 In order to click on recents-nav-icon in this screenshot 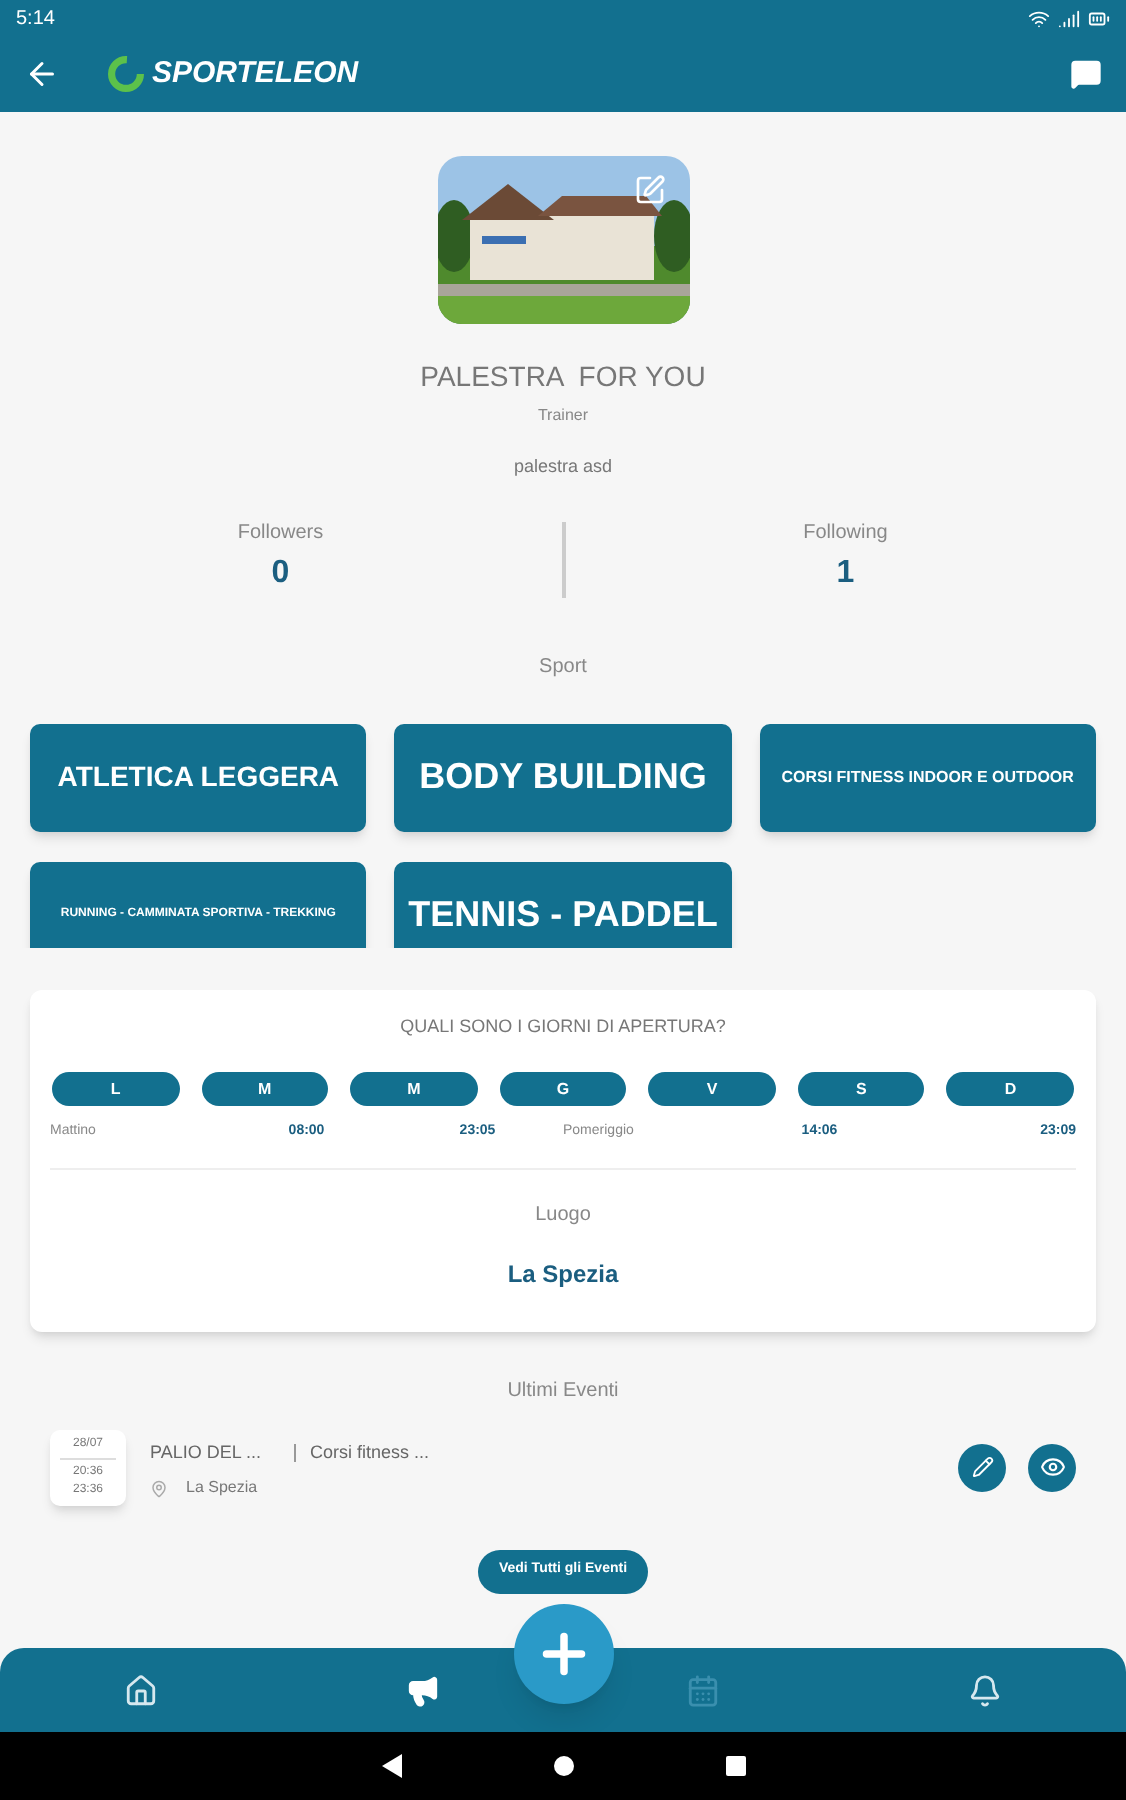, I will do `click(735, 1766)`.